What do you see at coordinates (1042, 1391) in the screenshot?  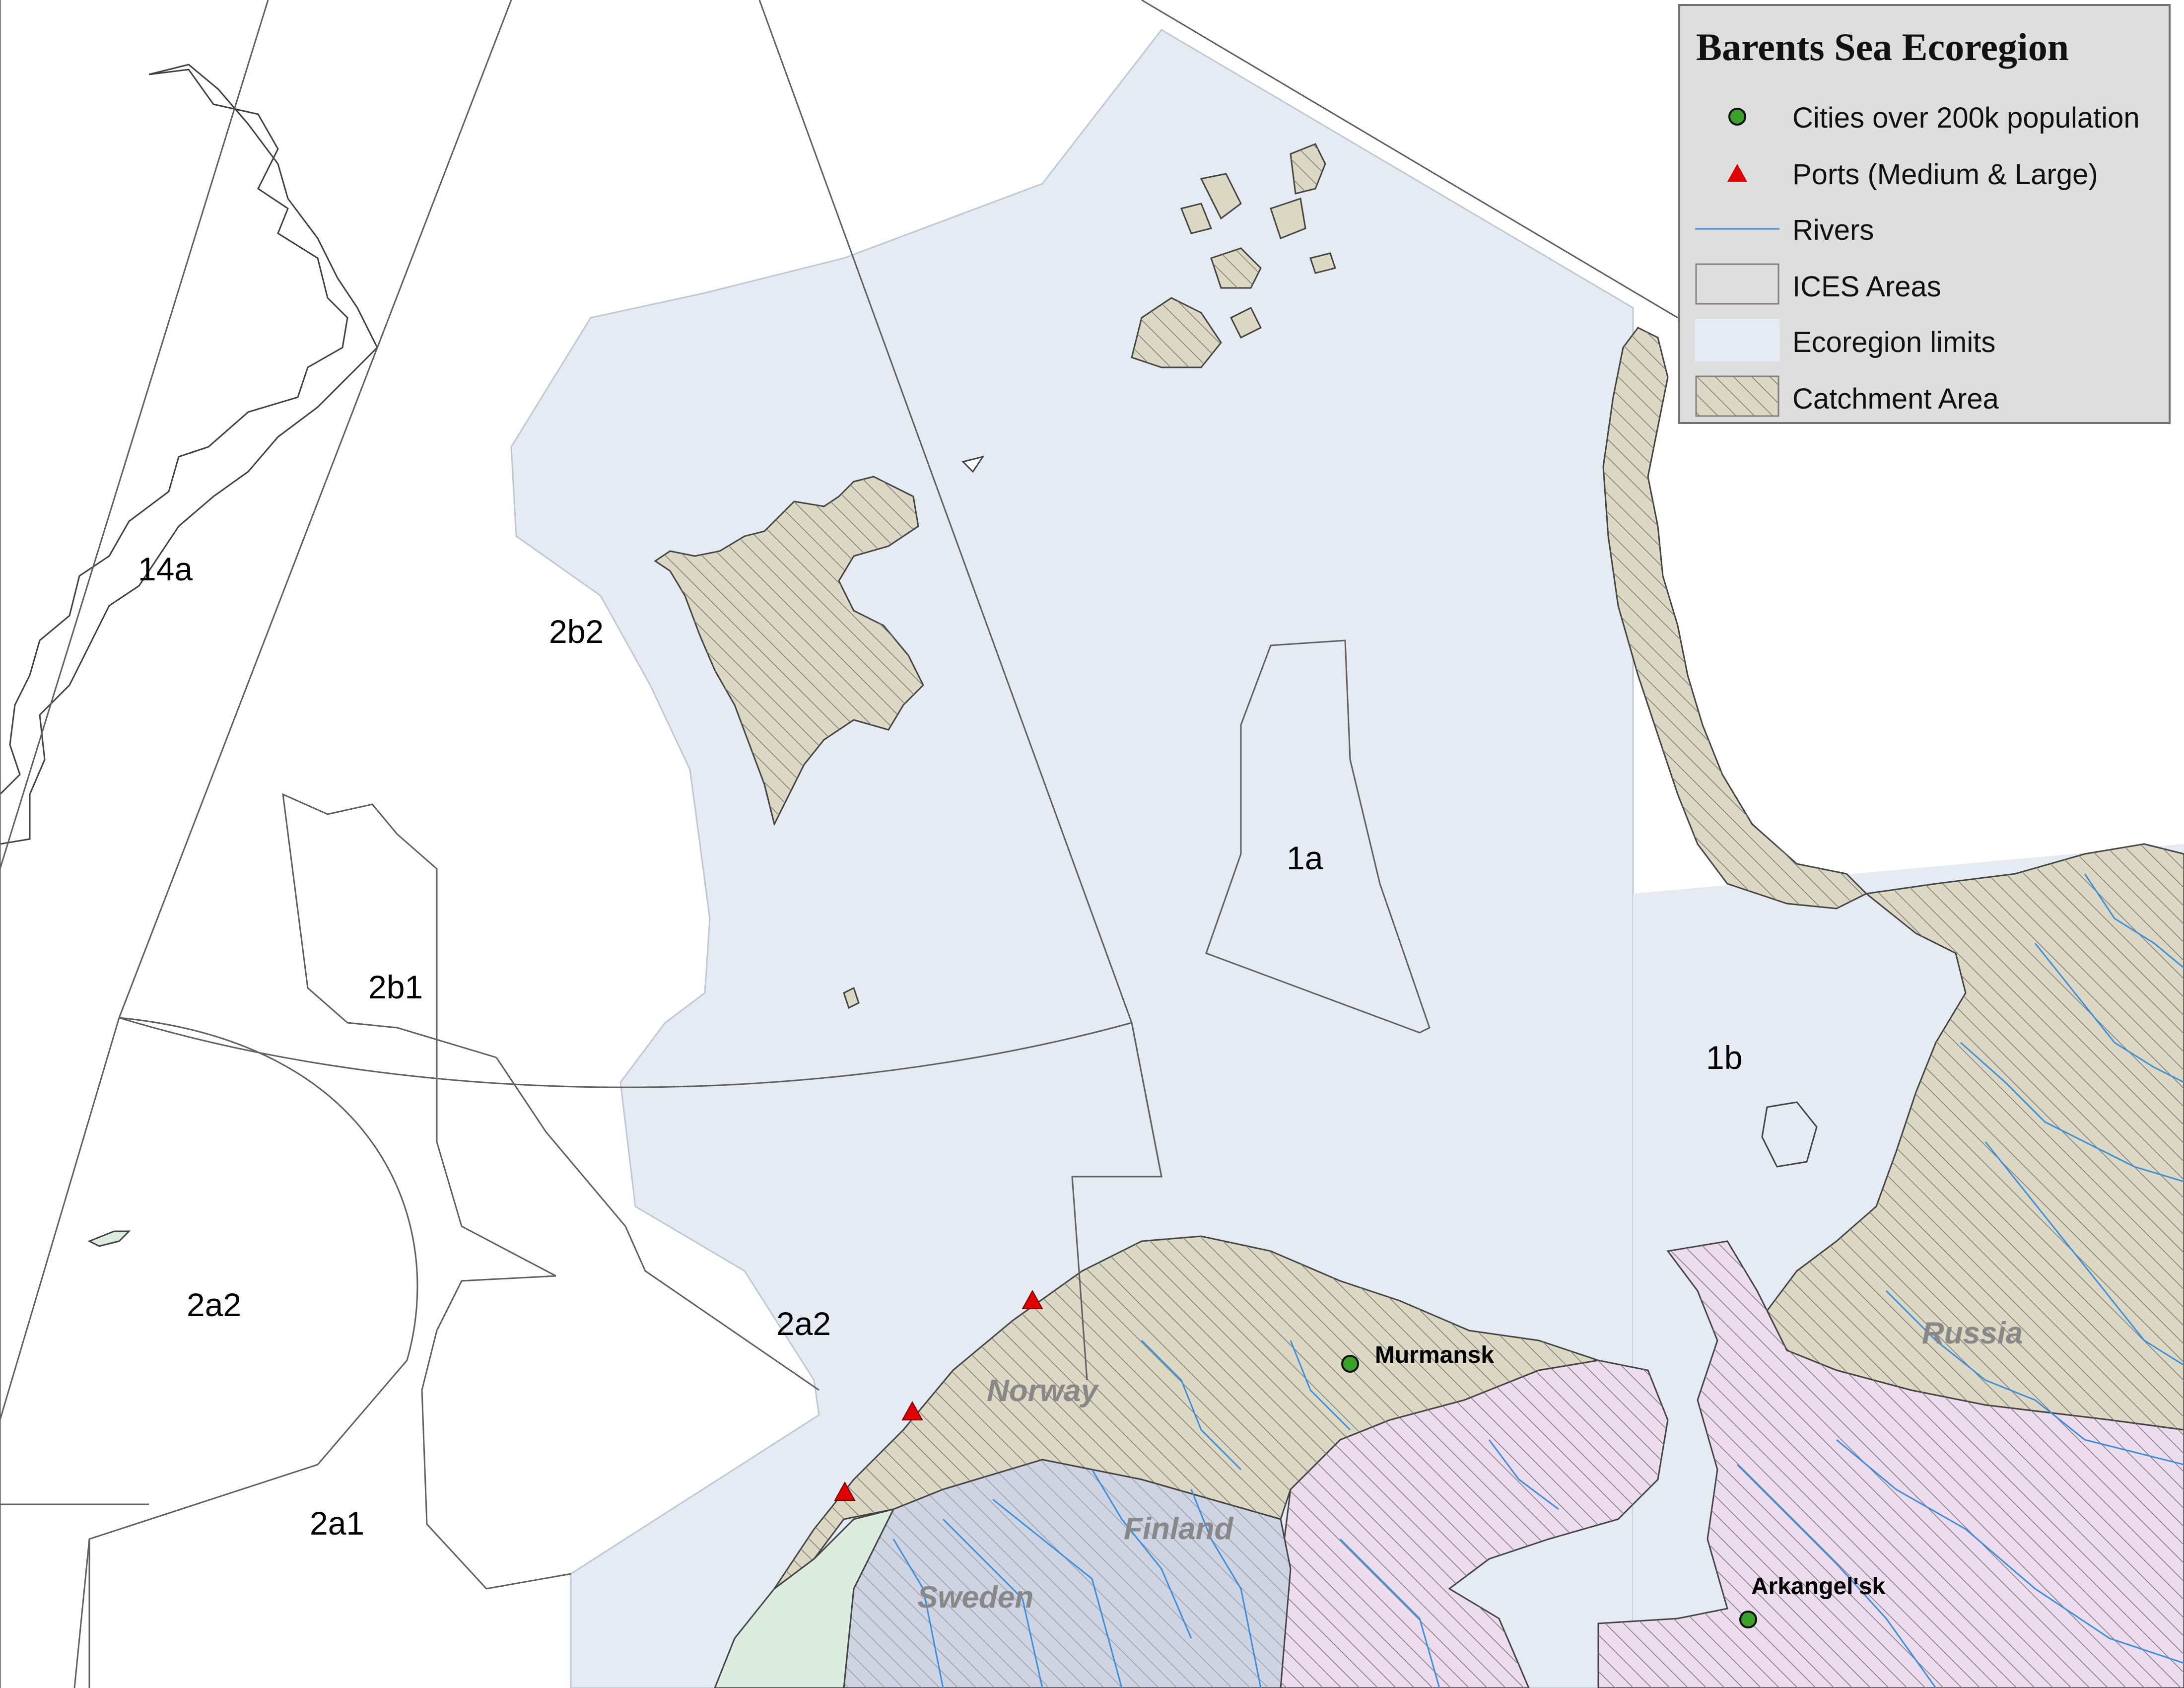 I see `country-label-norway: Norway` at bounding box center [1042, 1391].